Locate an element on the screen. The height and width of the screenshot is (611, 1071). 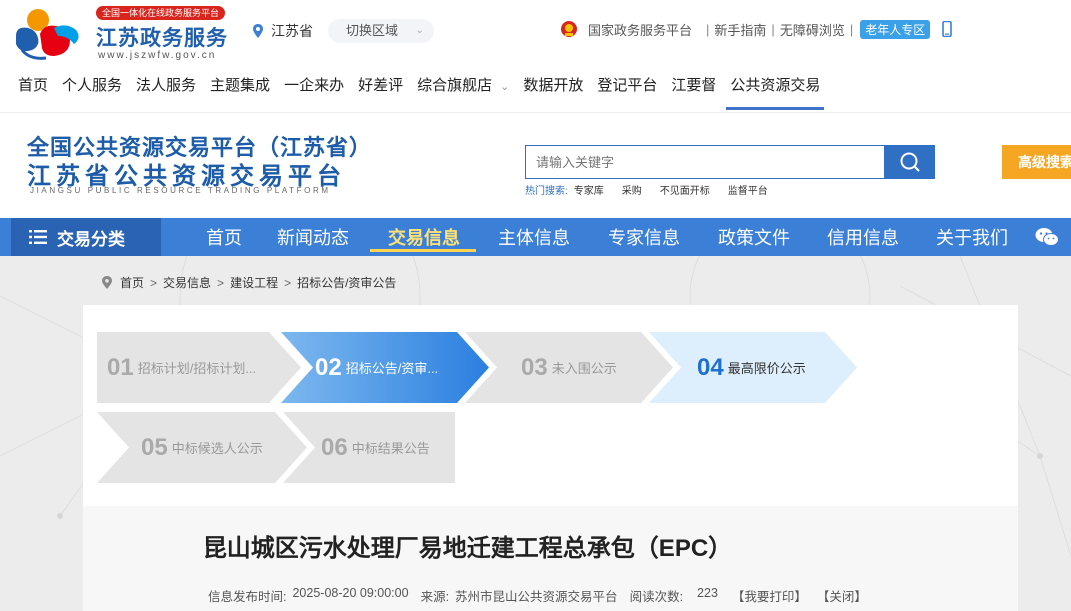
mainnav-flagship: 综合旗舰店 ⌄ is located at coordinates (463, 92).